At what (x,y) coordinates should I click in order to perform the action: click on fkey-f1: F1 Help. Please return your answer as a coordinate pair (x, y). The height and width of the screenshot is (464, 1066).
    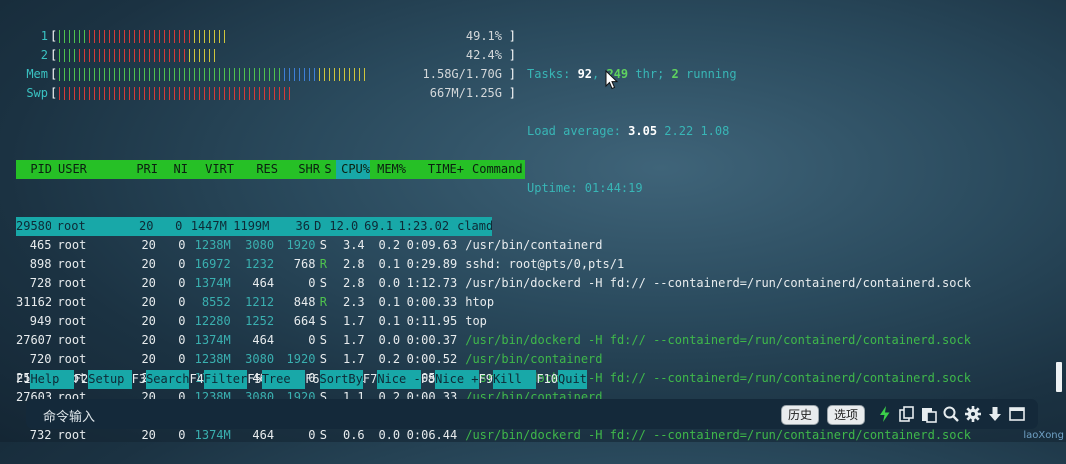
    Looking at the image, I should click on (45, 379).